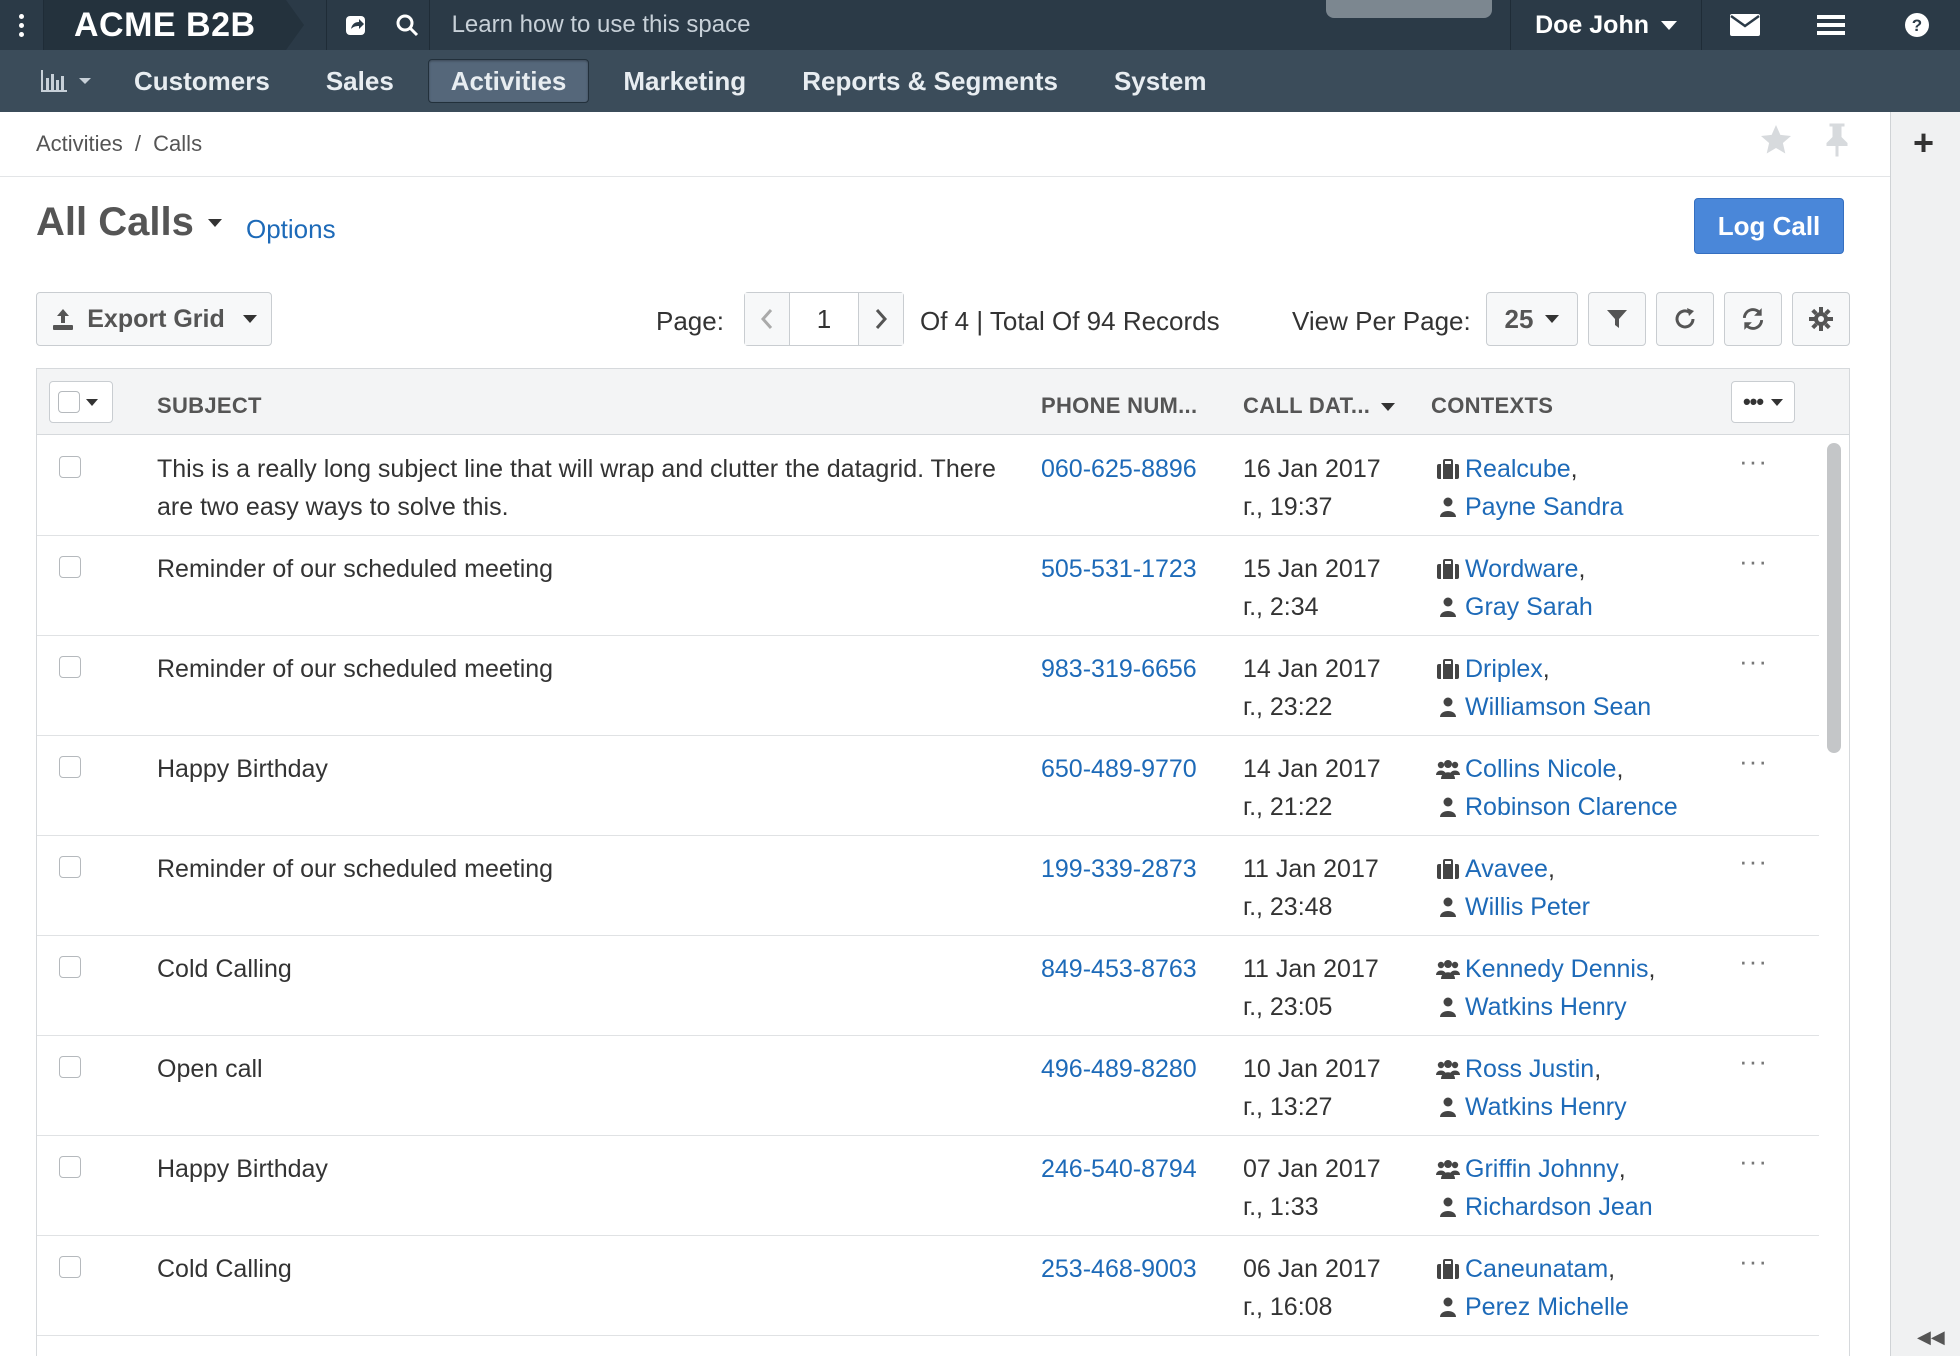 Image resolution: width=1960 pixels, height=1356 pixels. I want to click on hamburger-menu-icon, so click(1831, 25).